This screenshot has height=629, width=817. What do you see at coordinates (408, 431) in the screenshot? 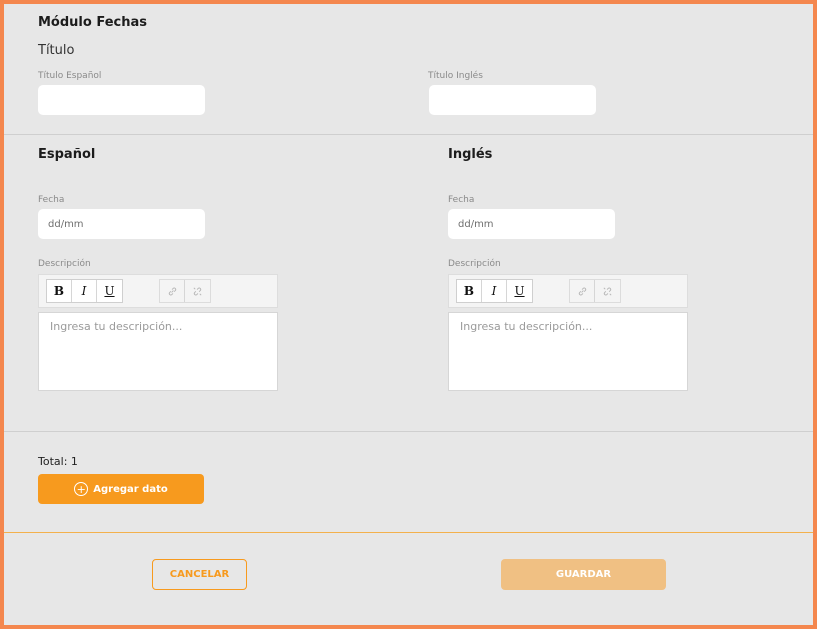
I see `footer-divider` at bounding box center [408, 431].